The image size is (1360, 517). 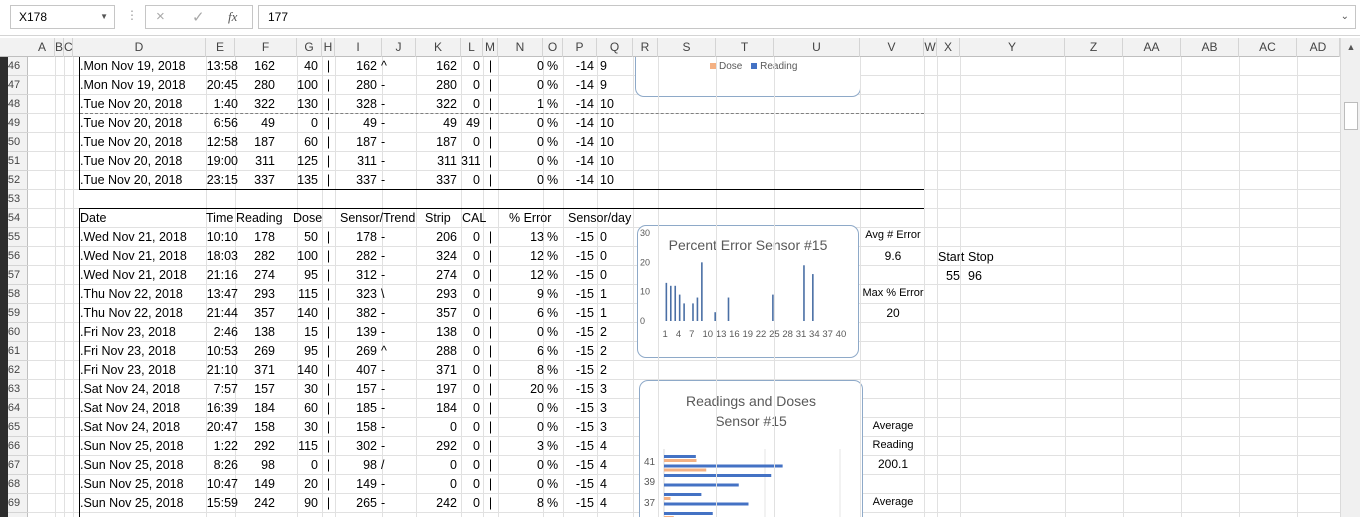 I want to click on cell-time: 13:58, so click(x=222, y=66).